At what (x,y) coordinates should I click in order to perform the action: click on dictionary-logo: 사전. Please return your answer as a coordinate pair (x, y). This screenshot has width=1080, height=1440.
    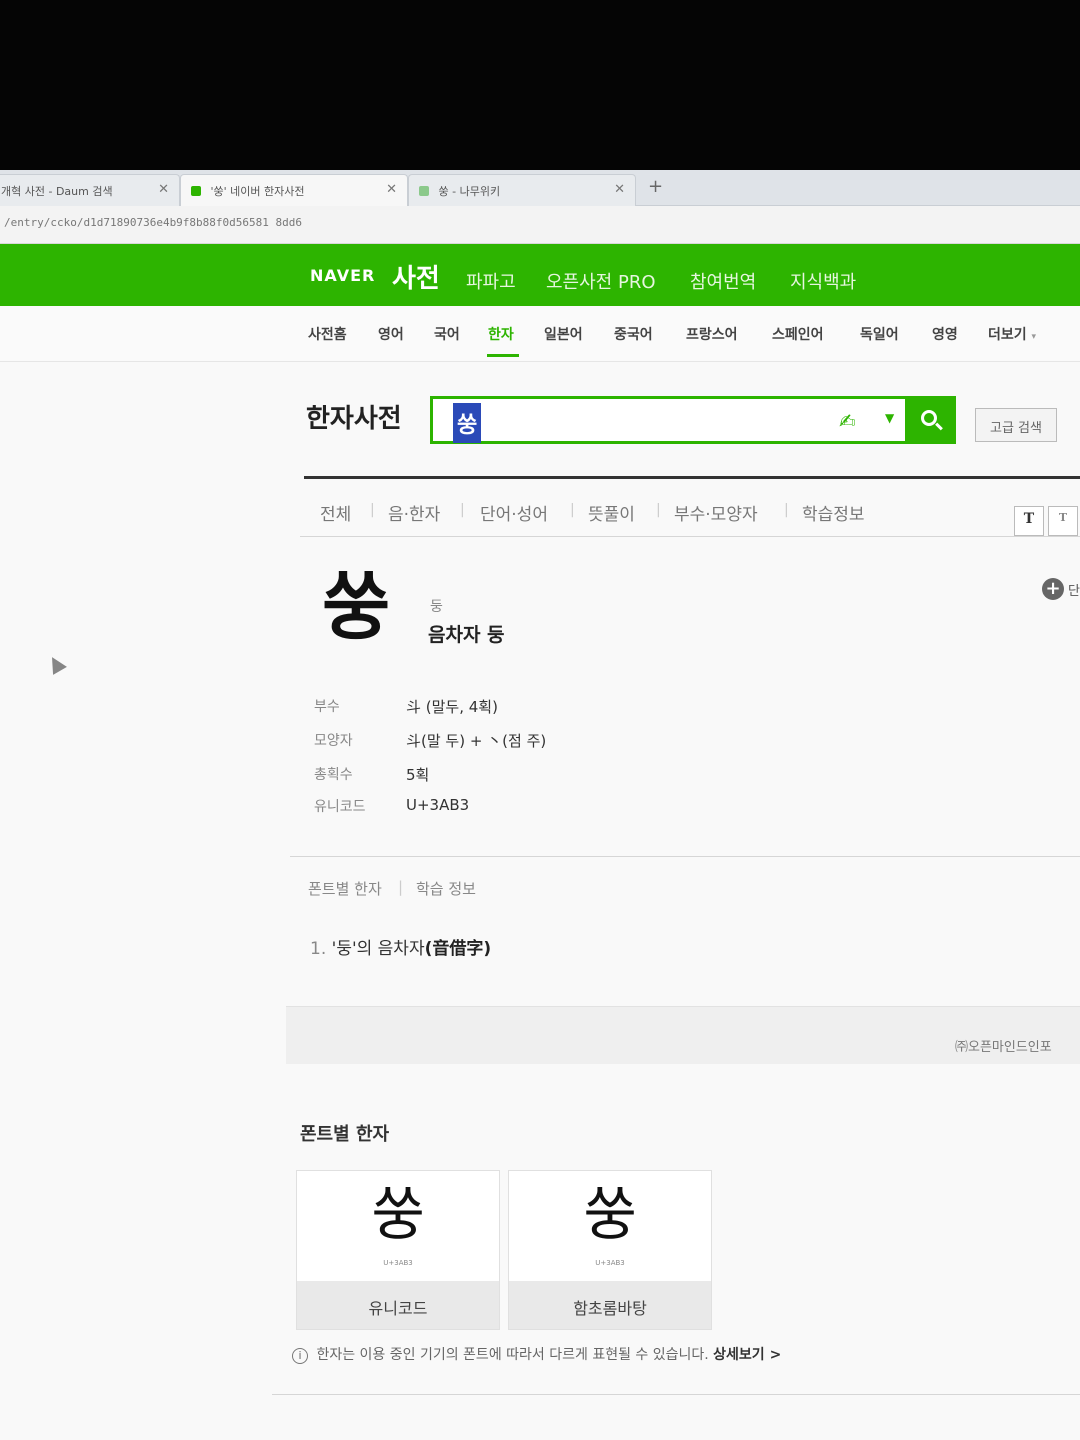
    Looking at the image, I should click on (416, 276).